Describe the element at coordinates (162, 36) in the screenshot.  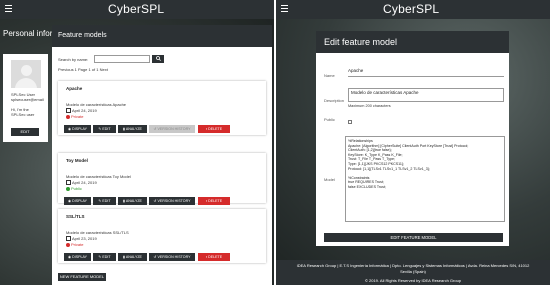
I see `panel-title: Feature models` at that location.